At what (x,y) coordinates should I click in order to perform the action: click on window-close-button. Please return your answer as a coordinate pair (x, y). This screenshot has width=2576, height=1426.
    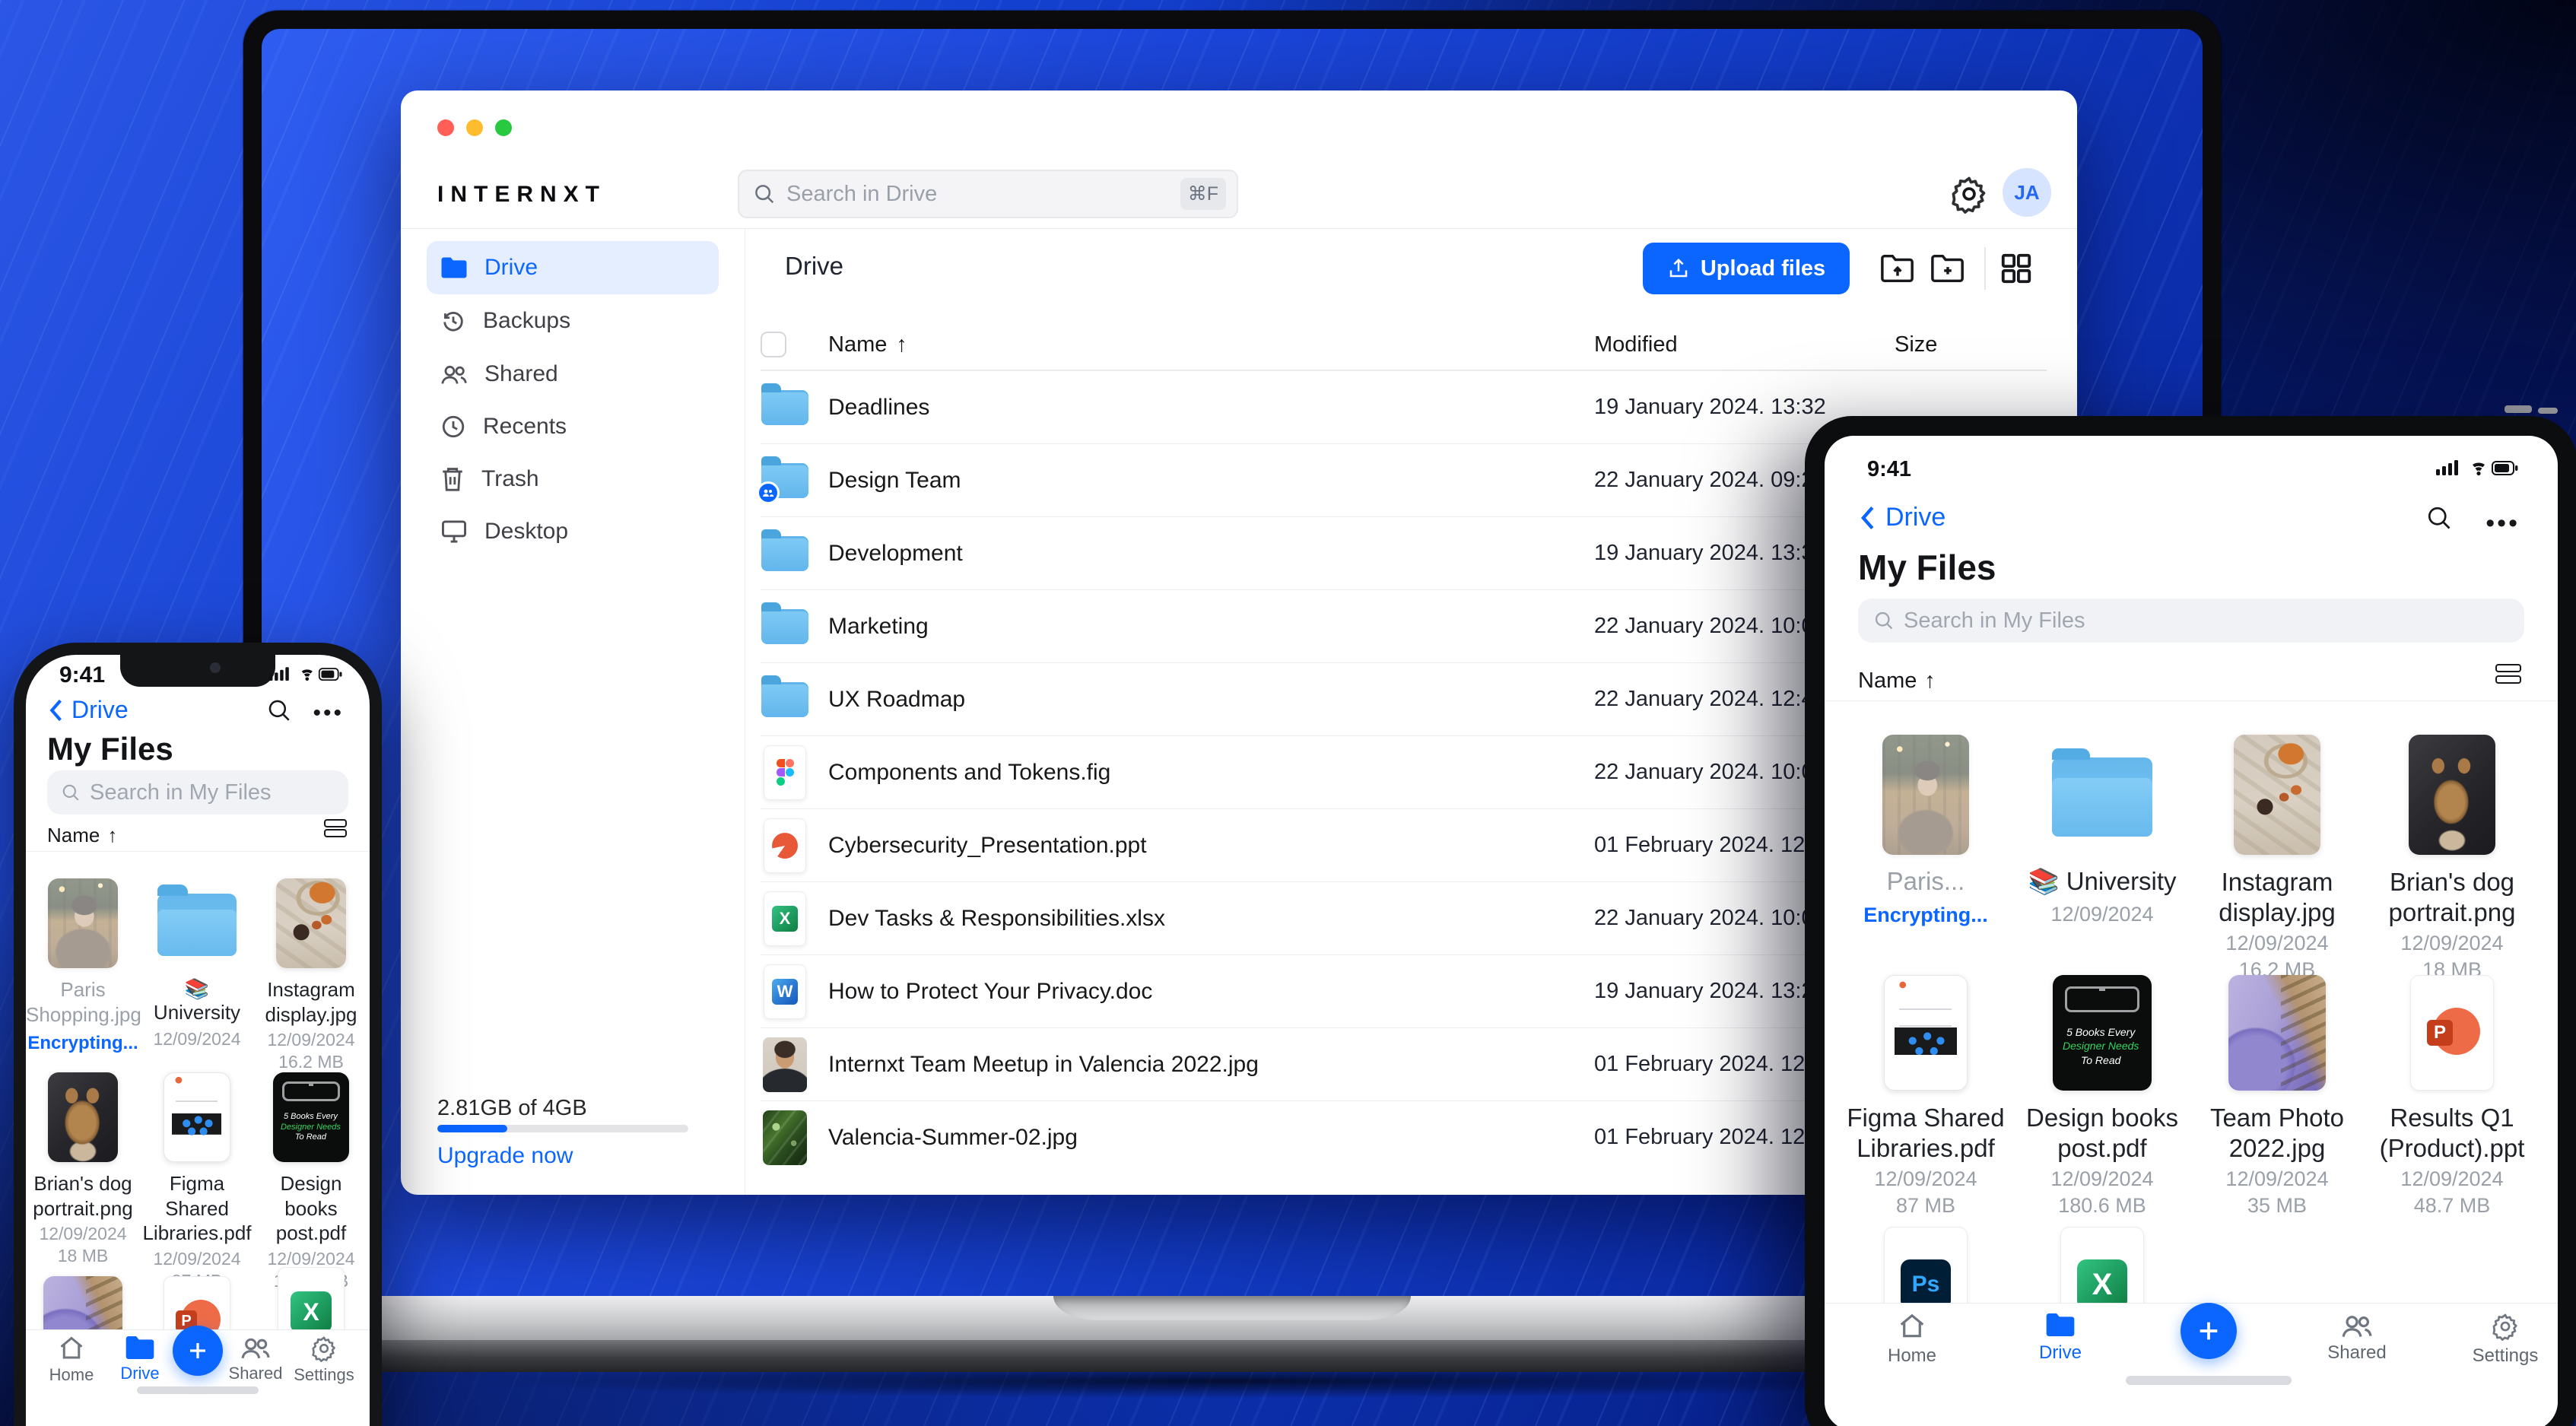
    Looking at the image, I should click on (445, 127).